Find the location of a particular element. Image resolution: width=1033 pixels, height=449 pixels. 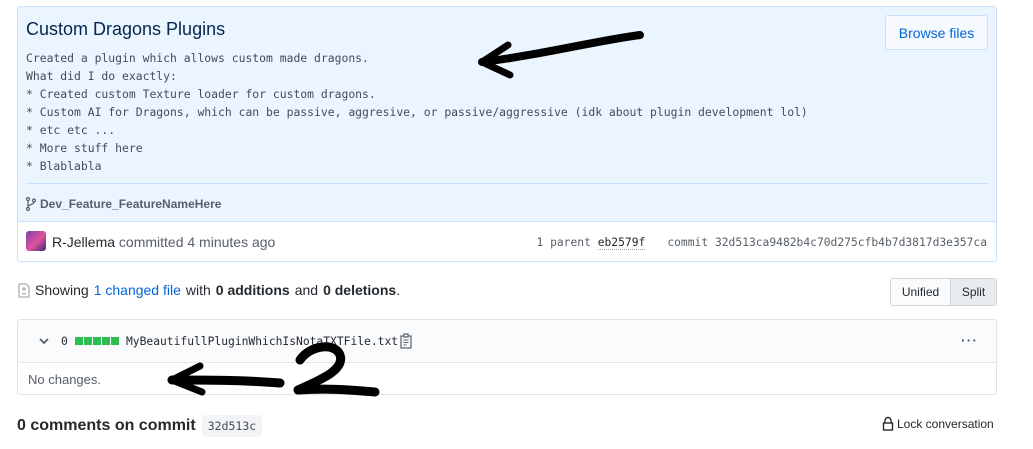

branch-name: Dev_Feature_FeatureNameHere is located at coordinates (131, 204).